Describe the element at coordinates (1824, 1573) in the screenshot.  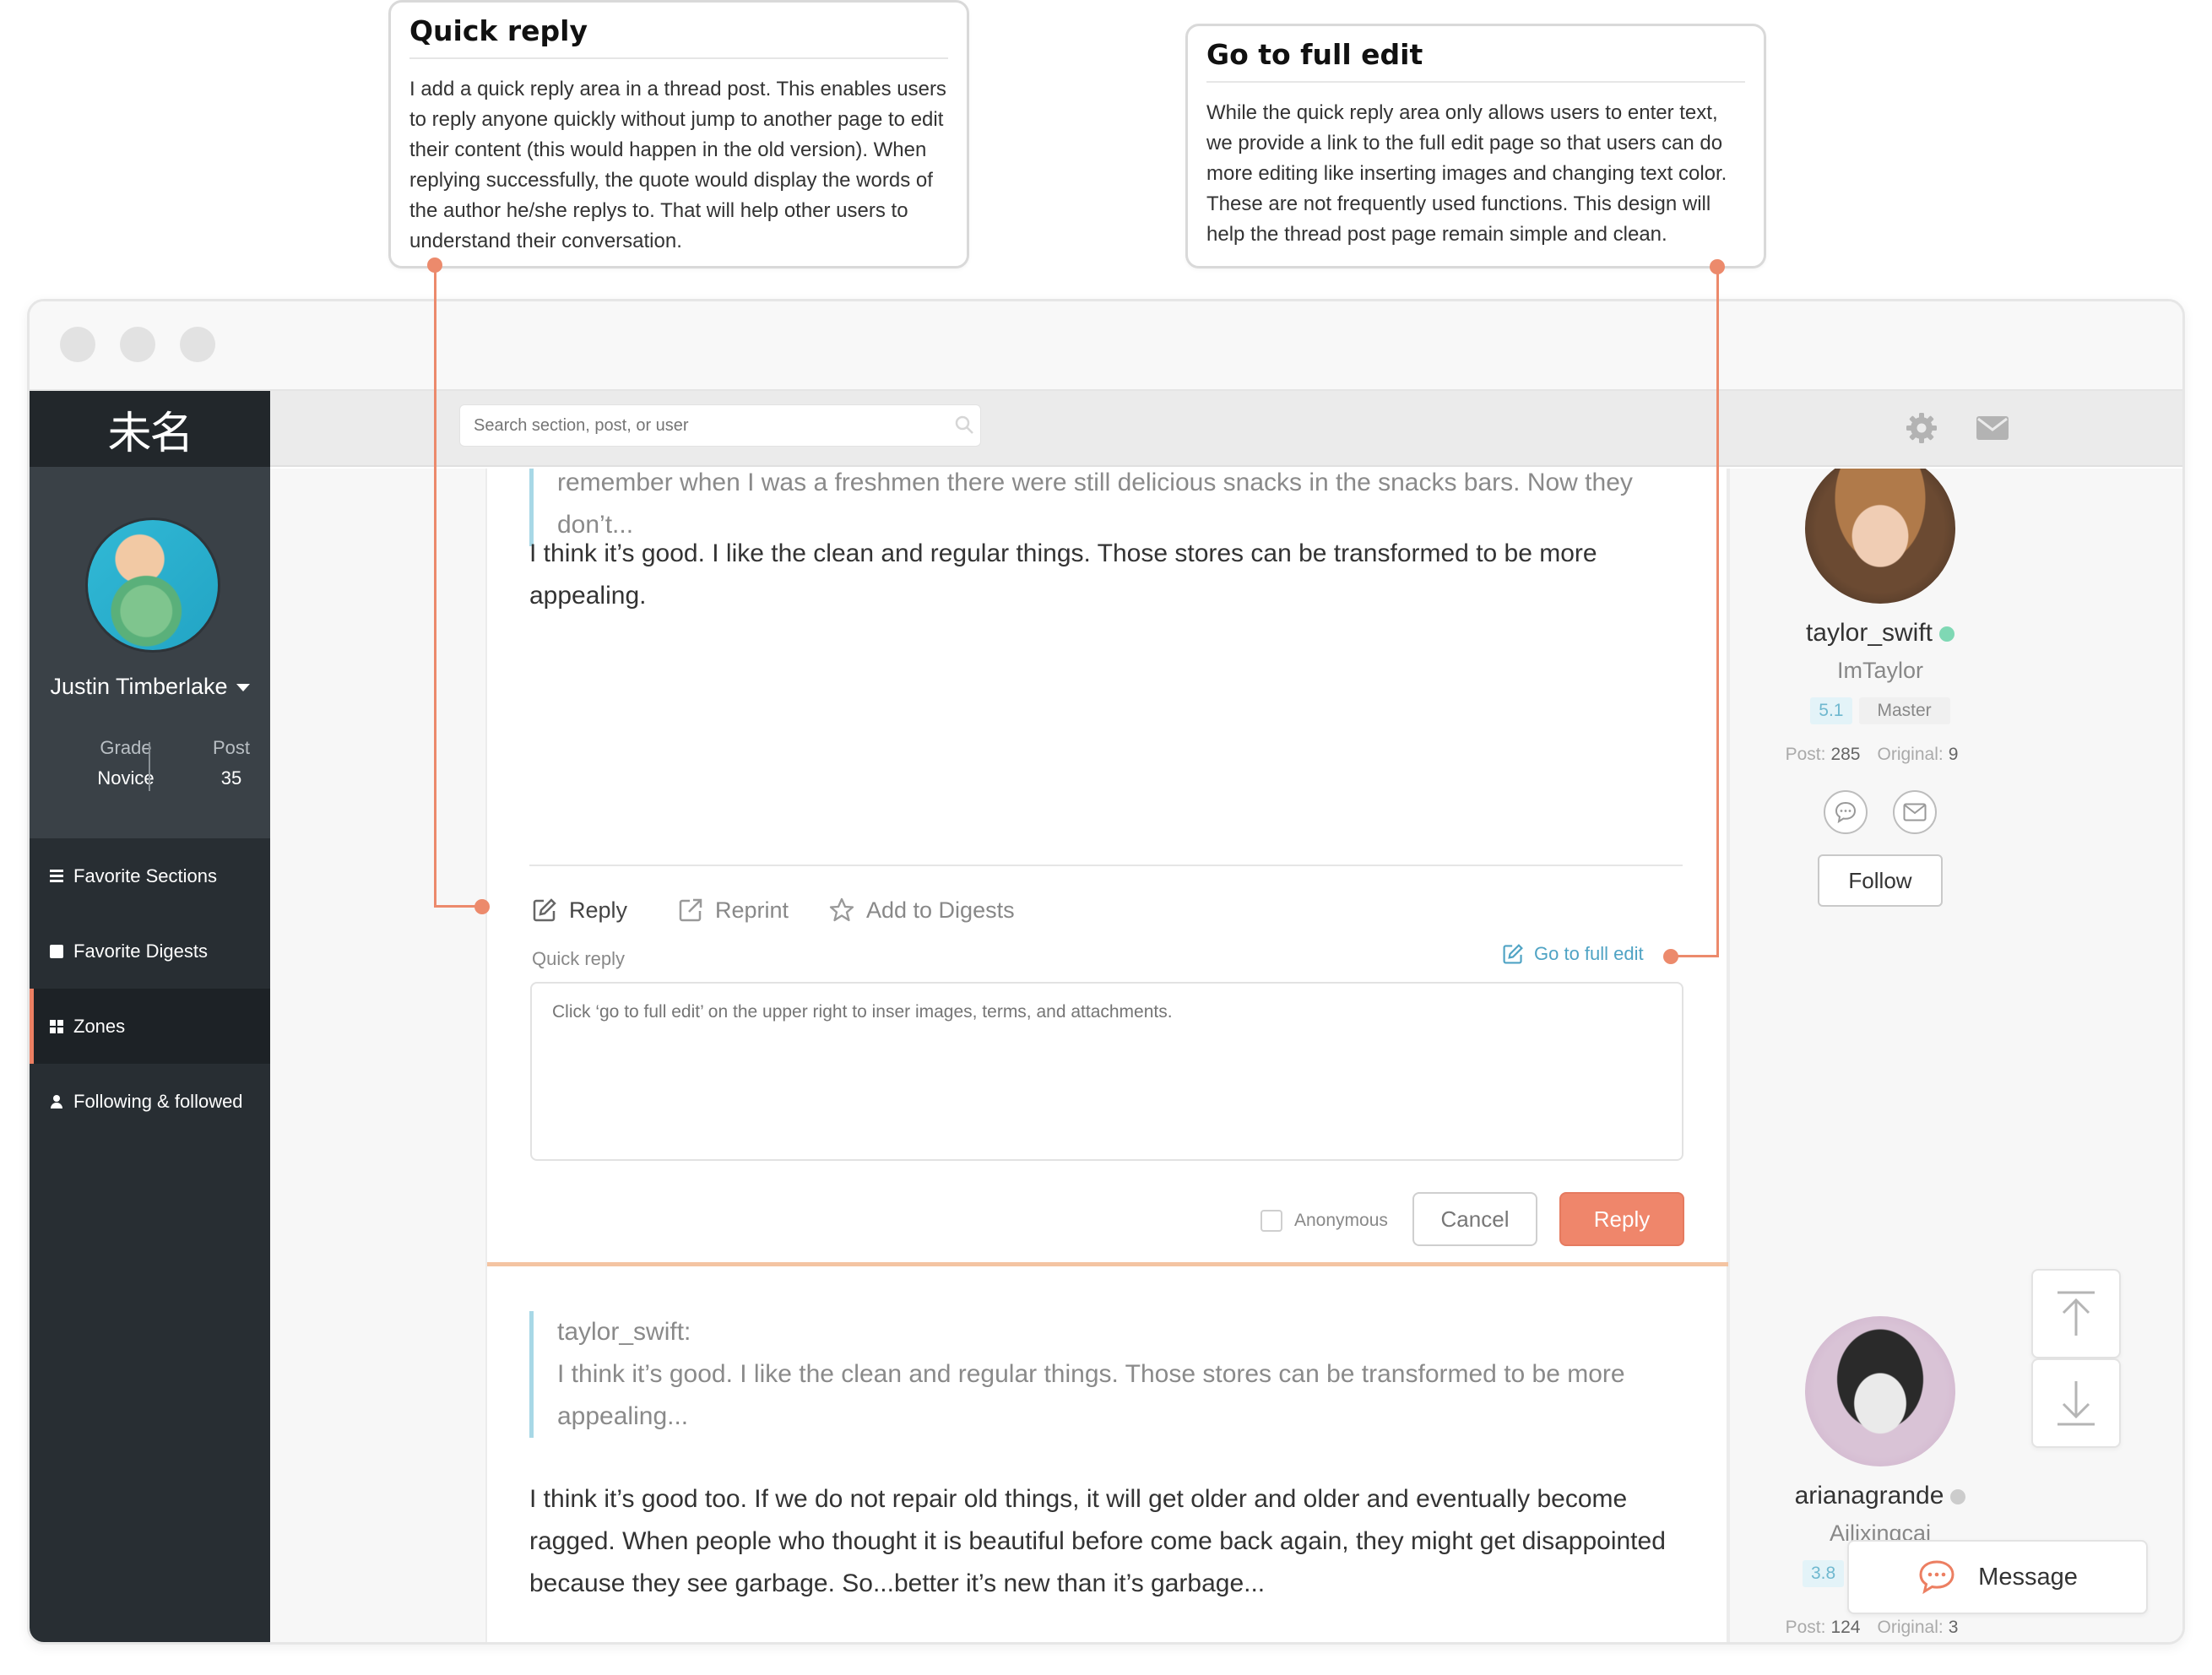
I see `grade-badge: 3.8` at that location.